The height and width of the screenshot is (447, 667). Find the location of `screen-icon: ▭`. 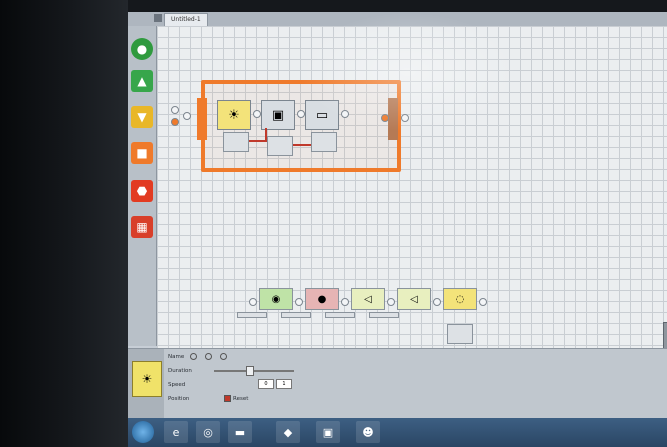

screen-icon: ▭ is located at coordinates (322, 115).